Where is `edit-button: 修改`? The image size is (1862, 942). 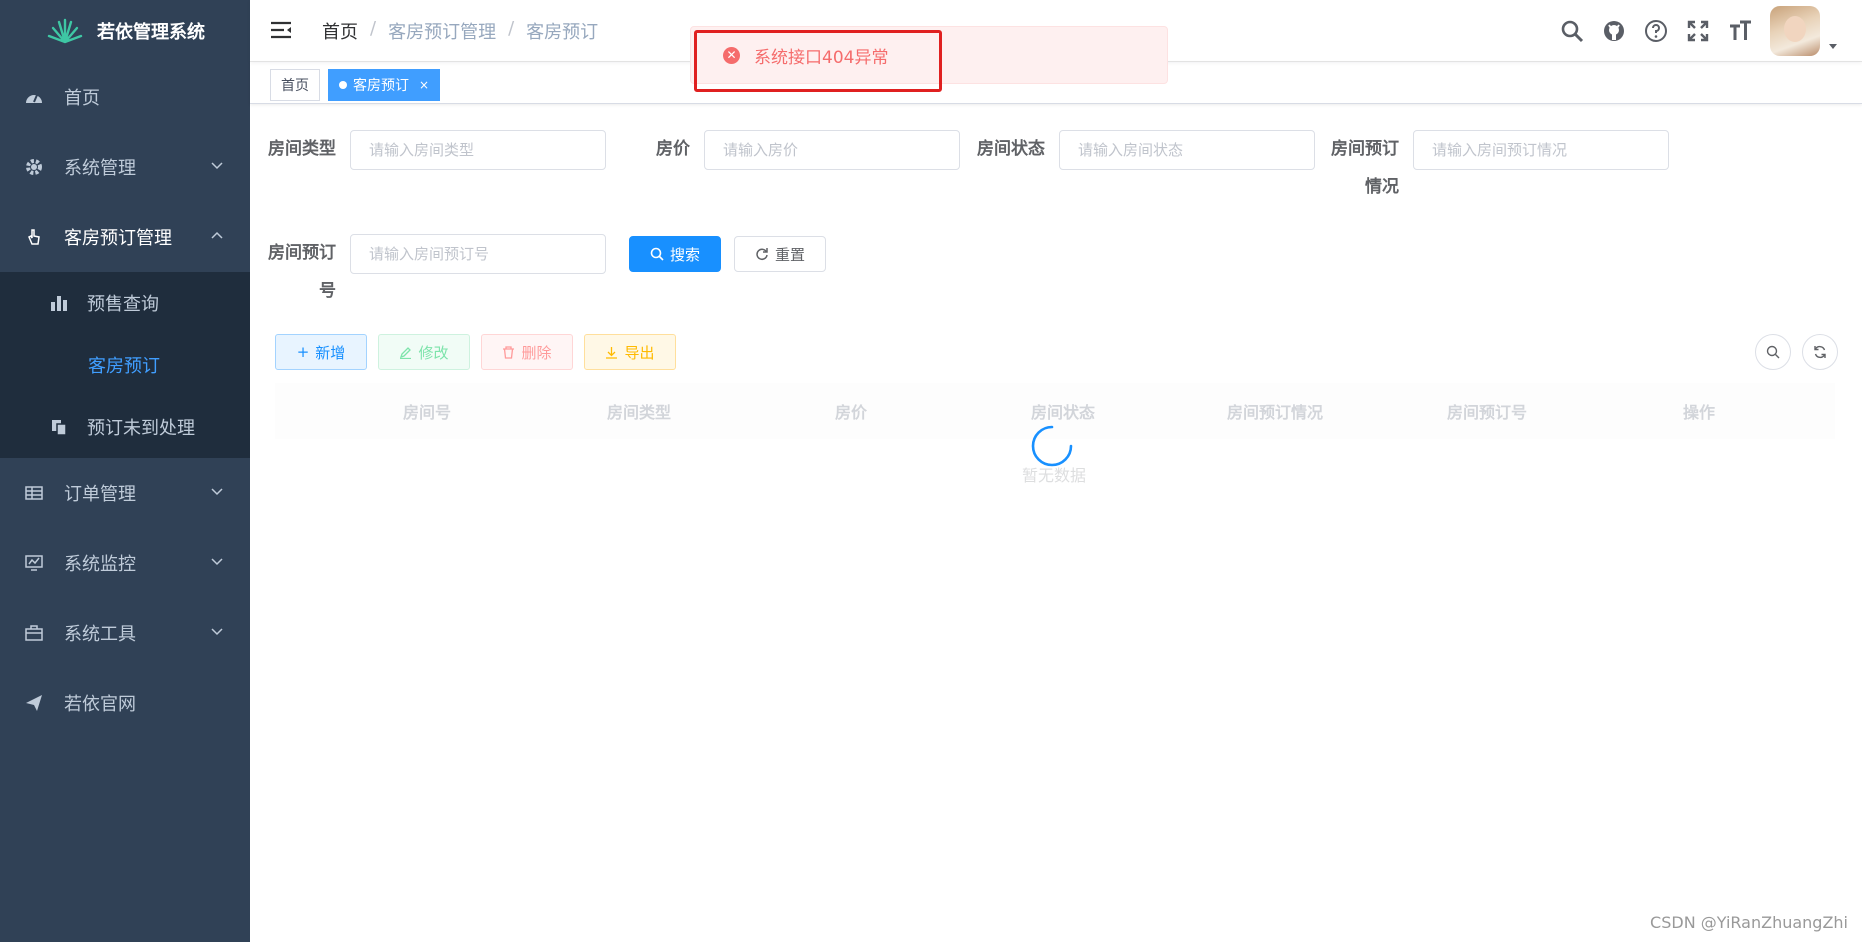 edit-button: 修改 is located at coordinates (424, 352).